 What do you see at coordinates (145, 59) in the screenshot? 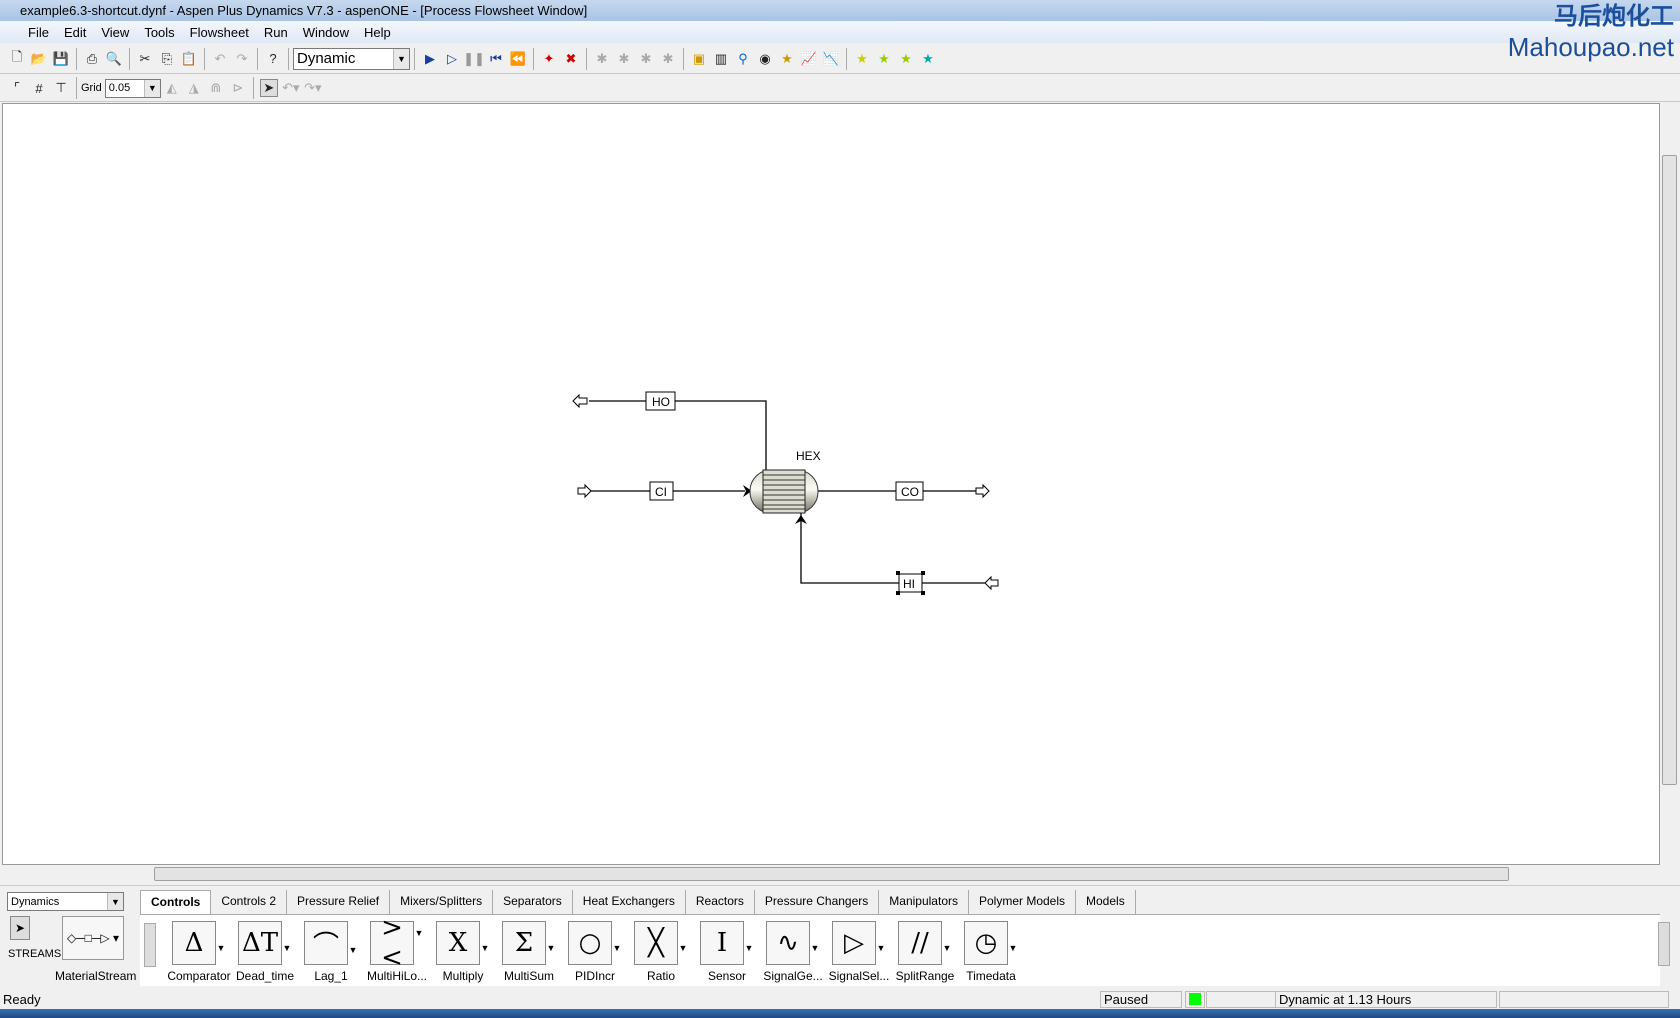
I see `cut-icon: ✂` at bounding box center [145, 59].